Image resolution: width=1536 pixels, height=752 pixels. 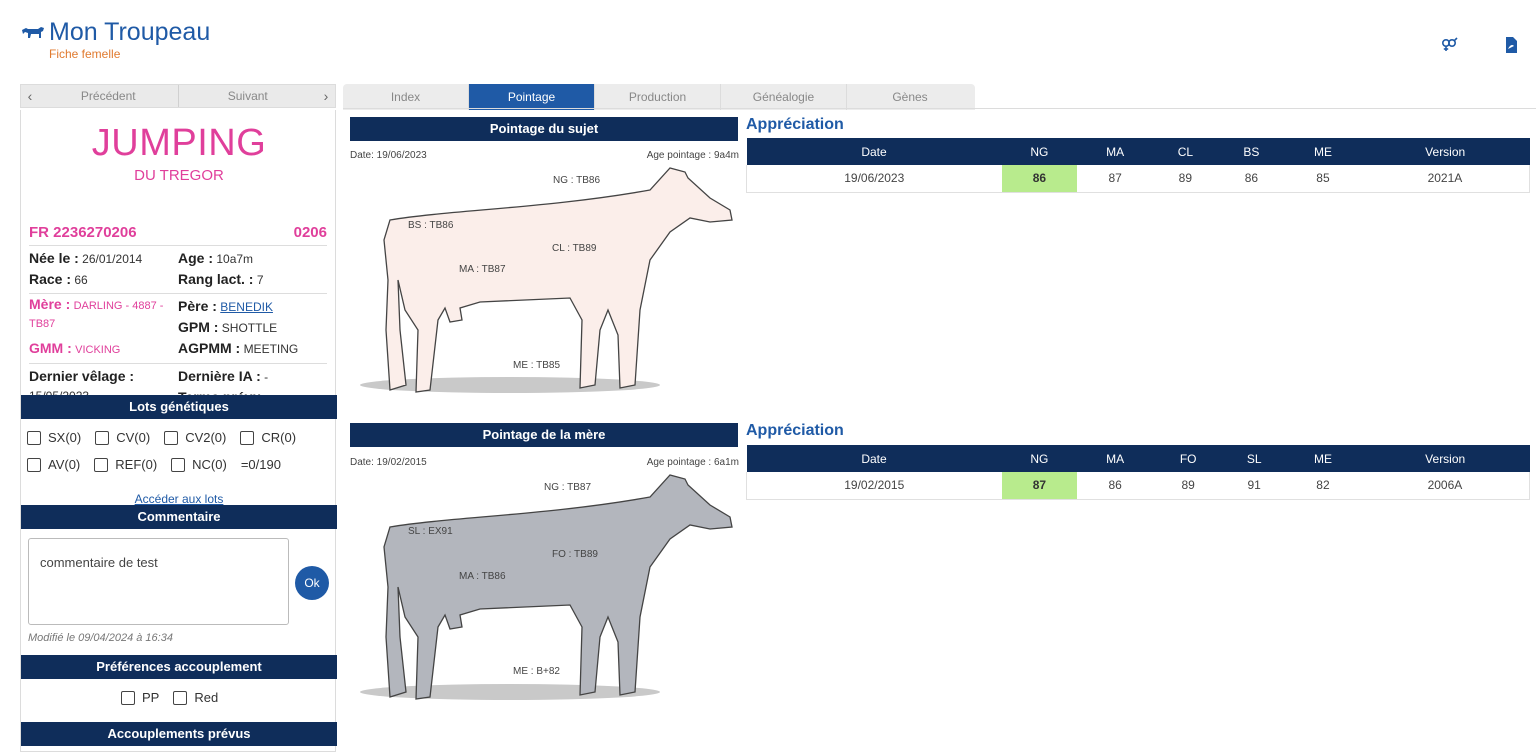 I want to click on comment-header: Commentaire, so click(x=179, y=517).